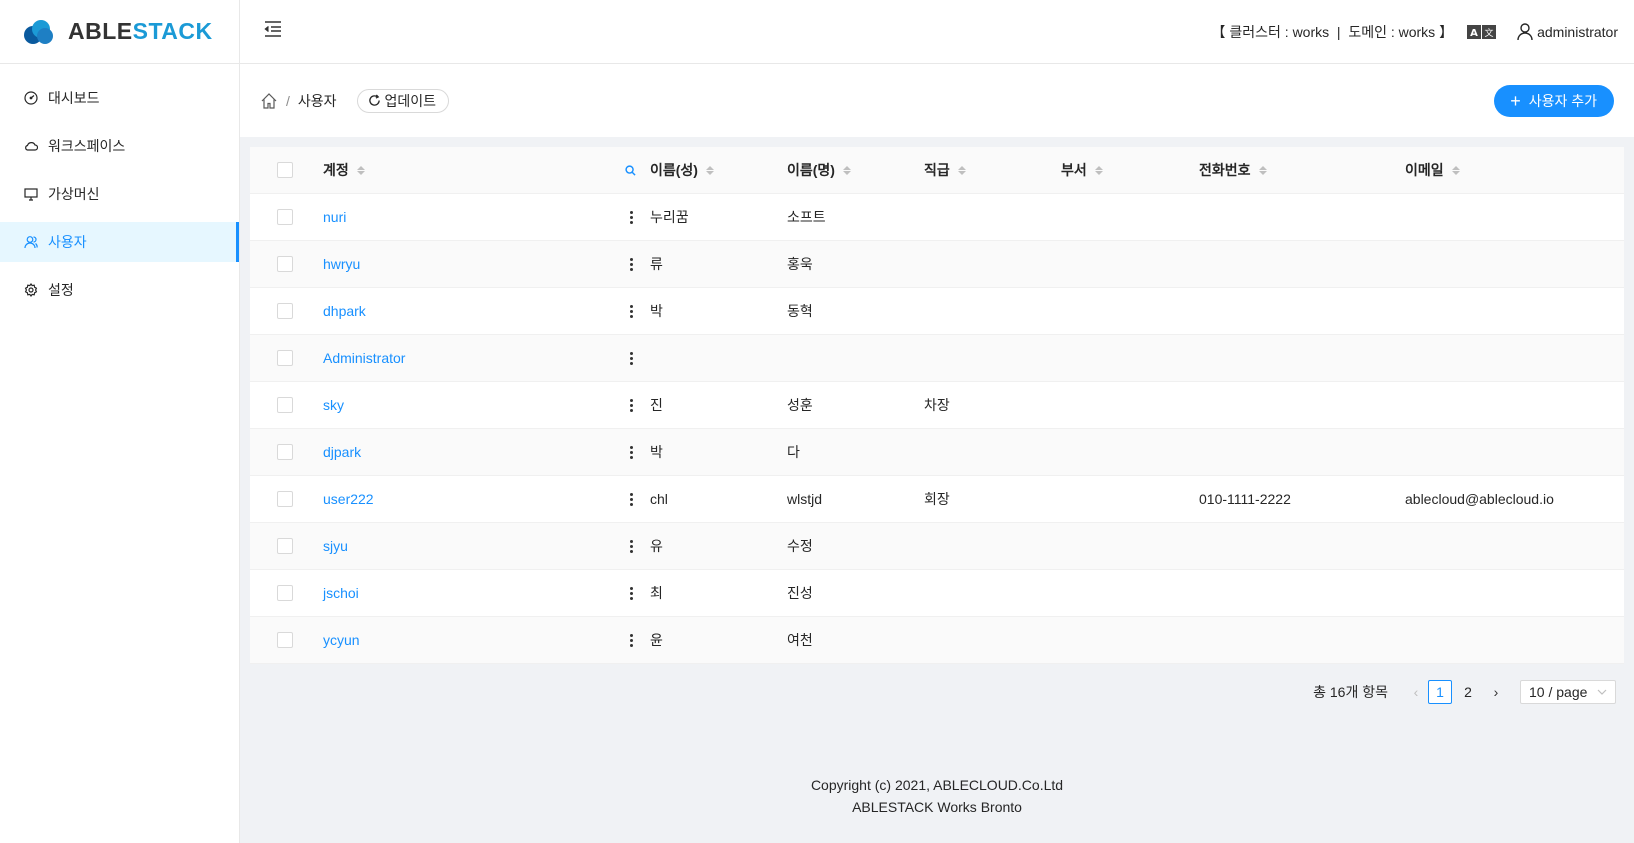 The image size is (1634, 843). Describe the element at coordinates (1468, 692) in the screenshot. I see `page-2-button: 2` at that location.